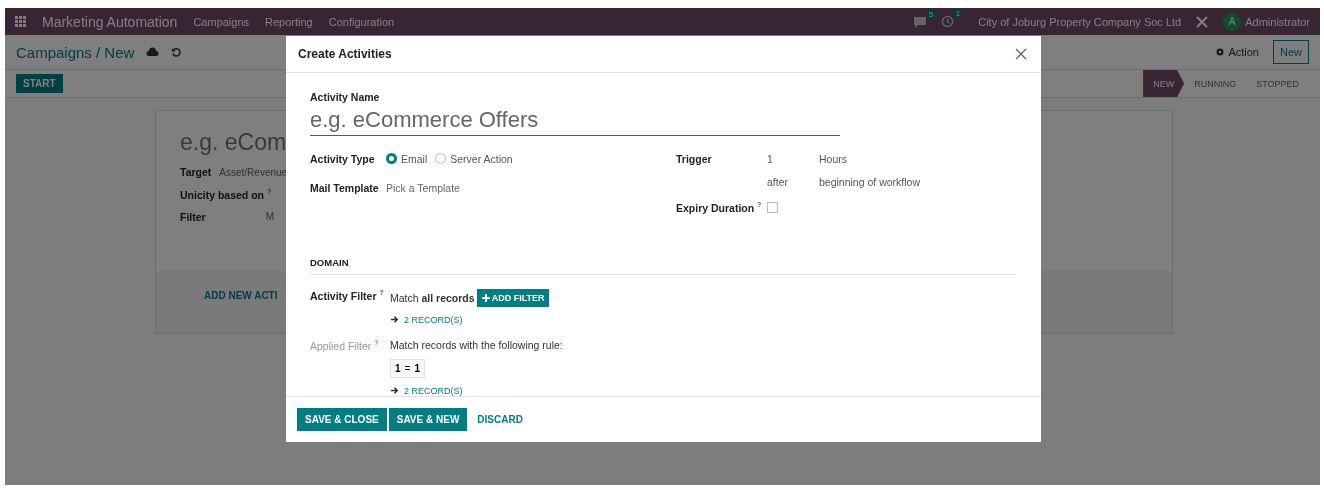 This screenshot has width=1324, height=489. I want to click on match-text: Match all records, so click(432, 297).